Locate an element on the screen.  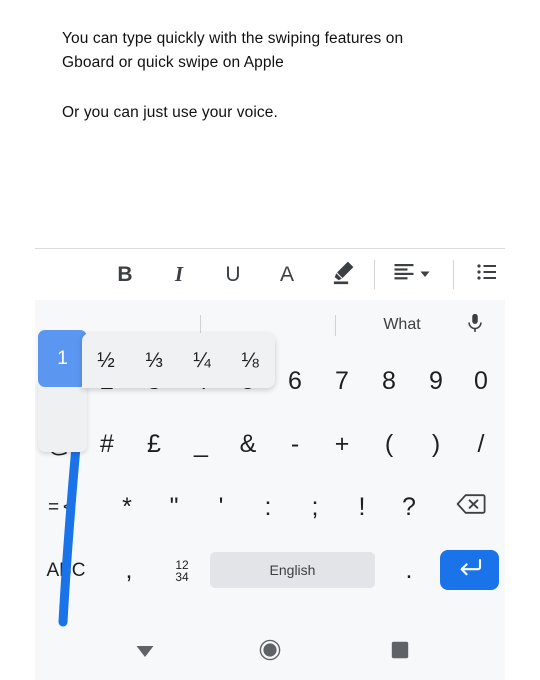
bold-button: B is located at coordinates (125, 274).